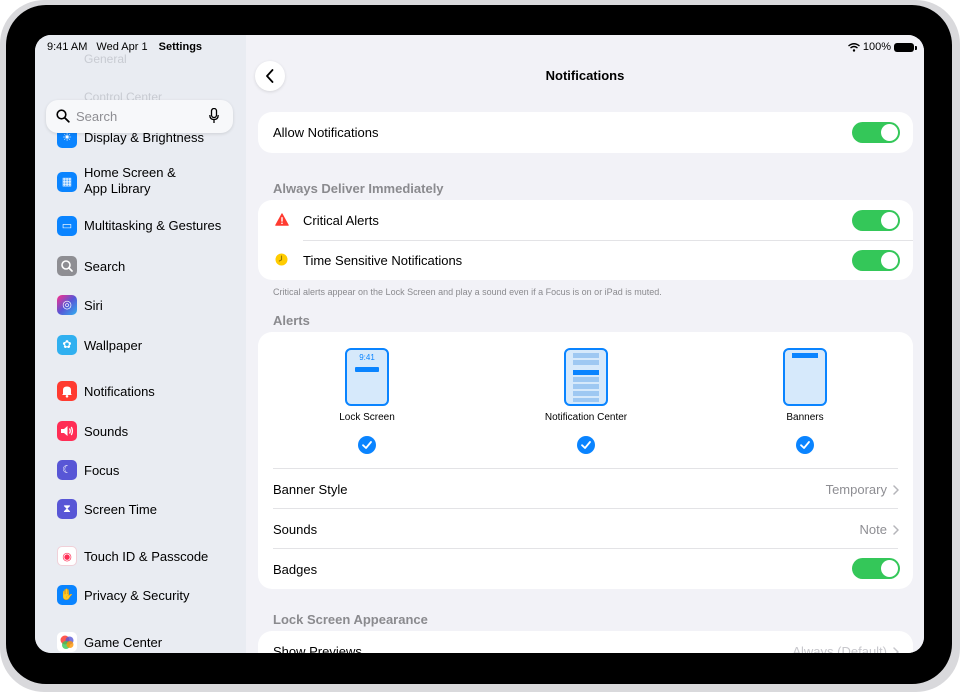 The height and width of the screenshot is (692, 960). Describe the element at coordinates (120, 509) in the screenshot. I see `sidebar-item-label: Screen Time` at that location.